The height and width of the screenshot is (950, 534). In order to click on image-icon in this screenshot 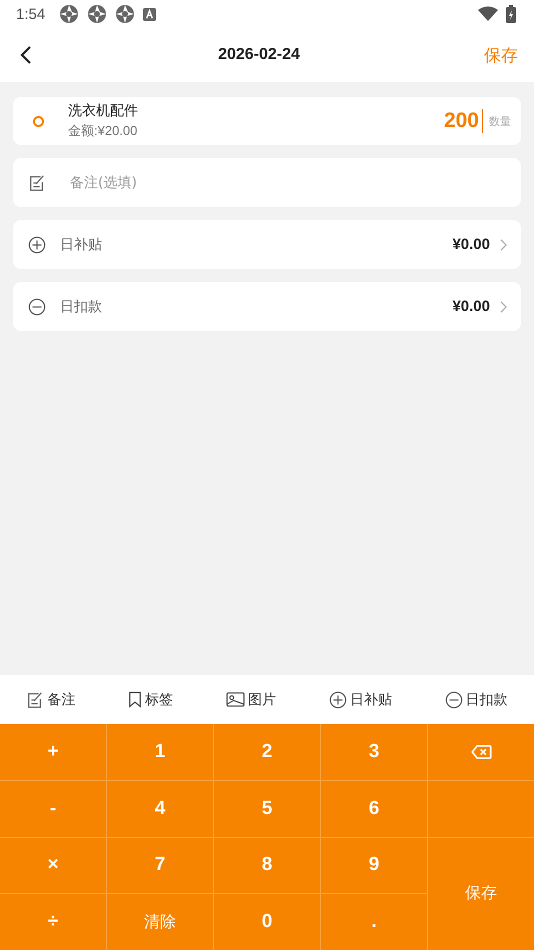, I will do `click(235, 699)`.